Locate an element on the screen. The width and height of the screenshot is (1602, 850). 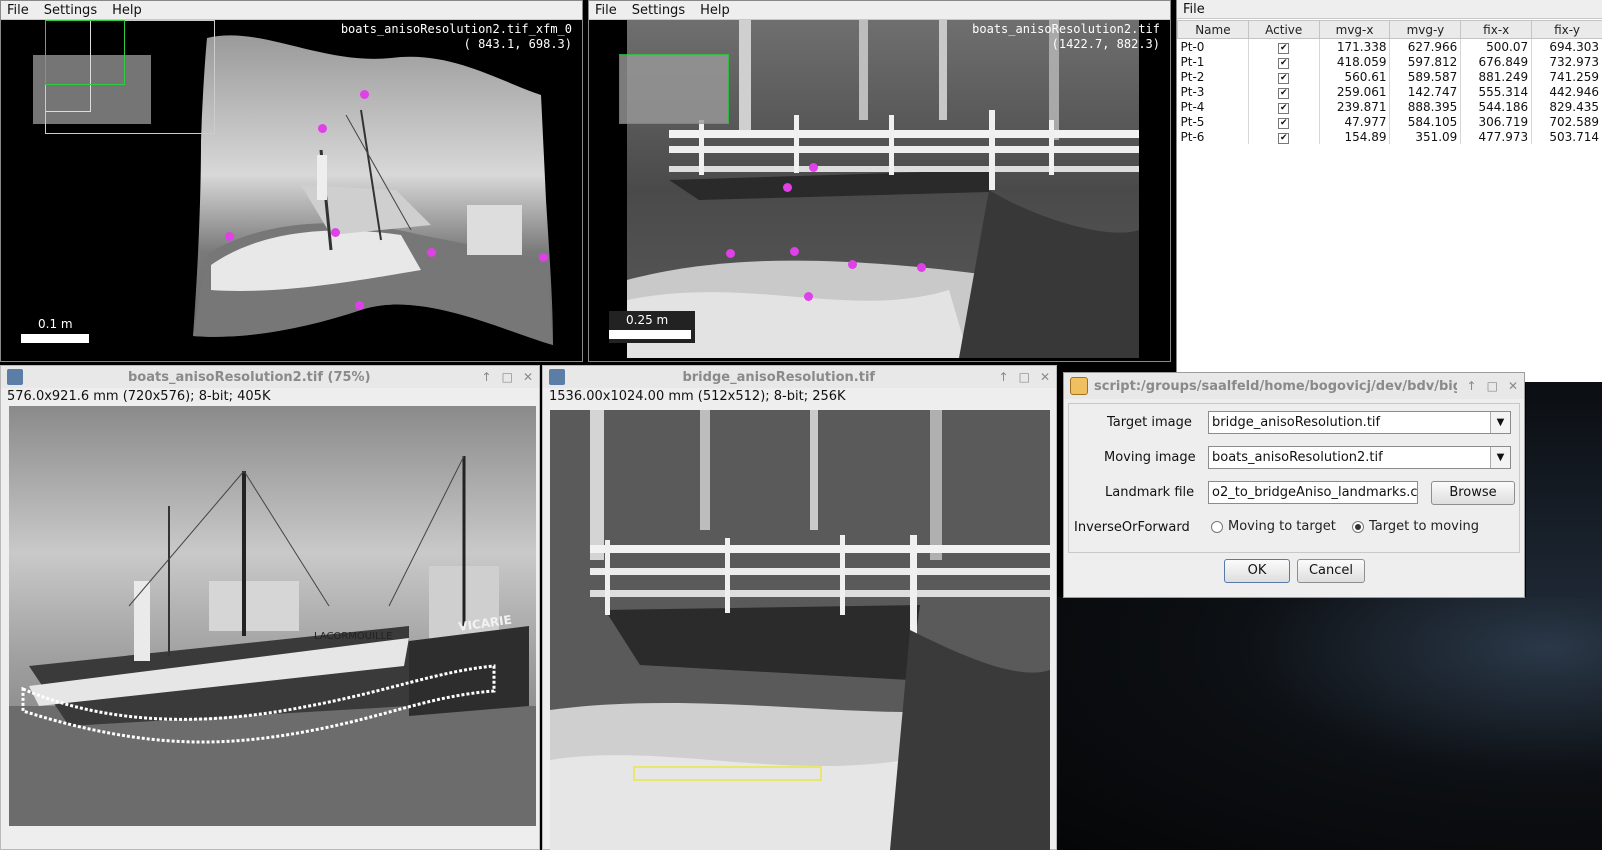
column-header-fix-x: fix-x is located at coordinates (1496, 29).